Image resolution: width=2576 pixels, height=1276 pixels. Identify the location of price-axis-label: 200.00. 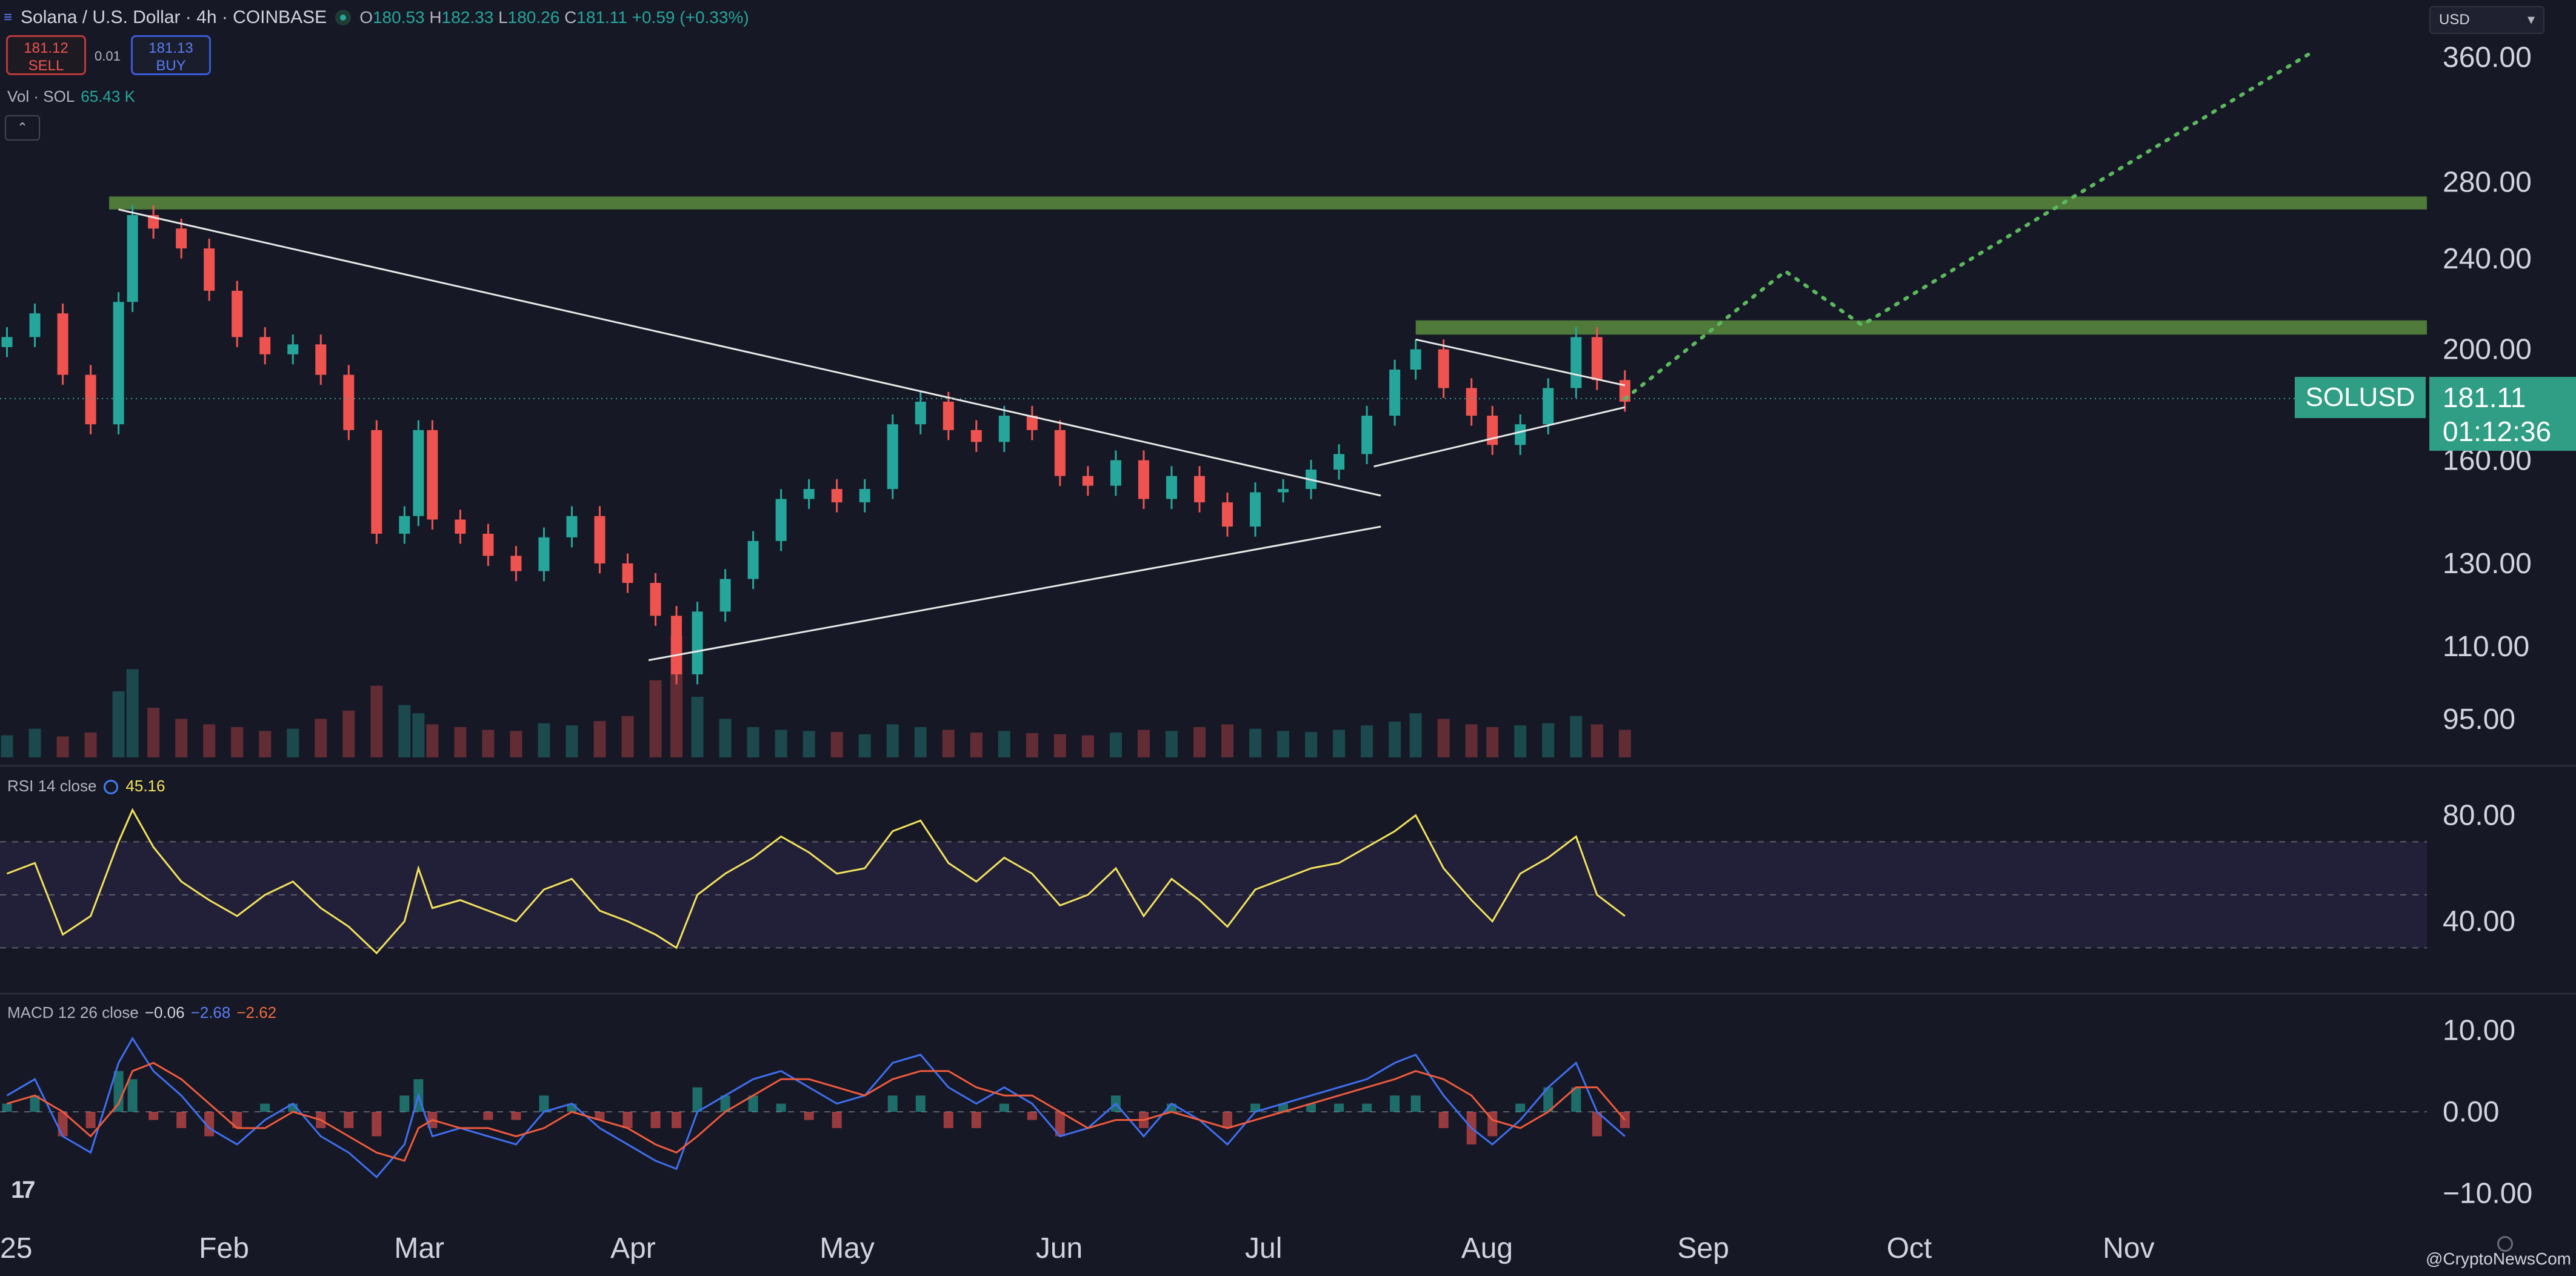
(2488, 350).